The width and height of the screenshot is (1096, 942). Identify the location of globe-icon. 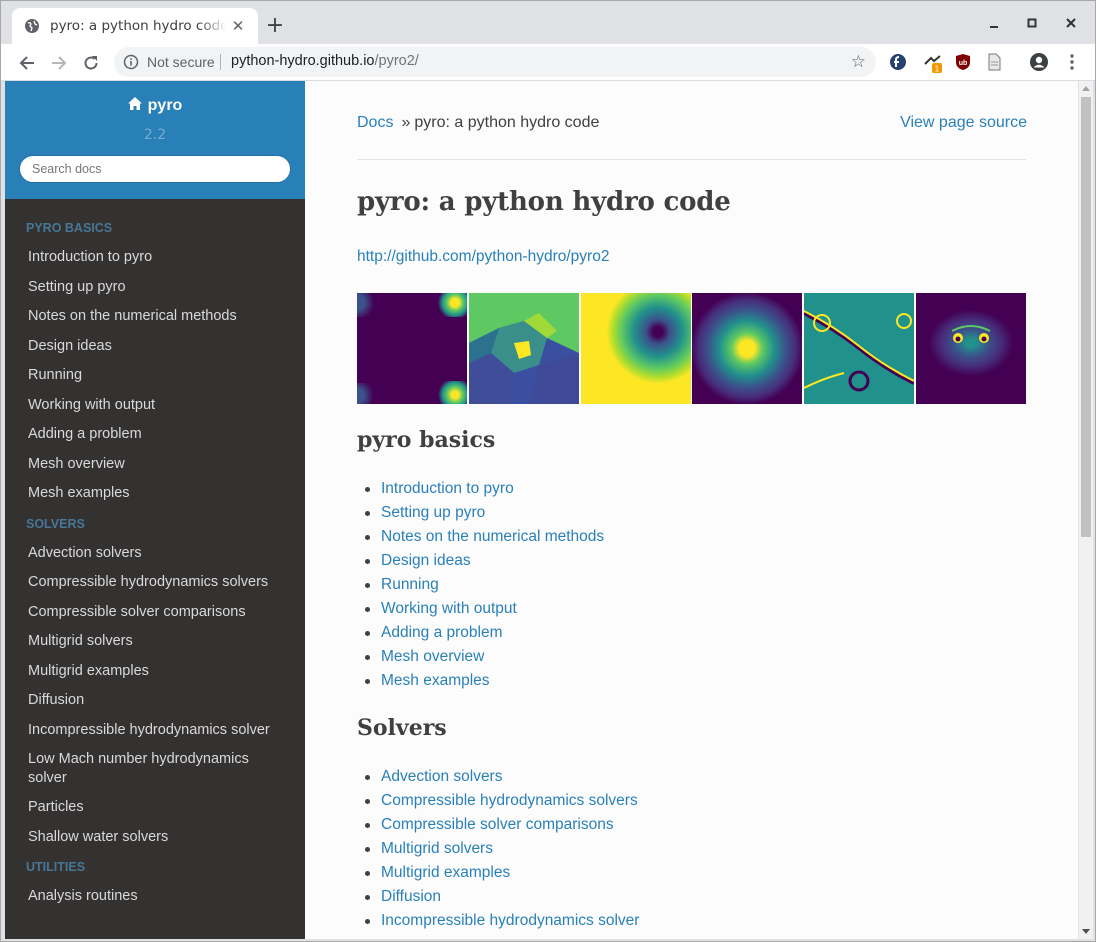
(32, 26).